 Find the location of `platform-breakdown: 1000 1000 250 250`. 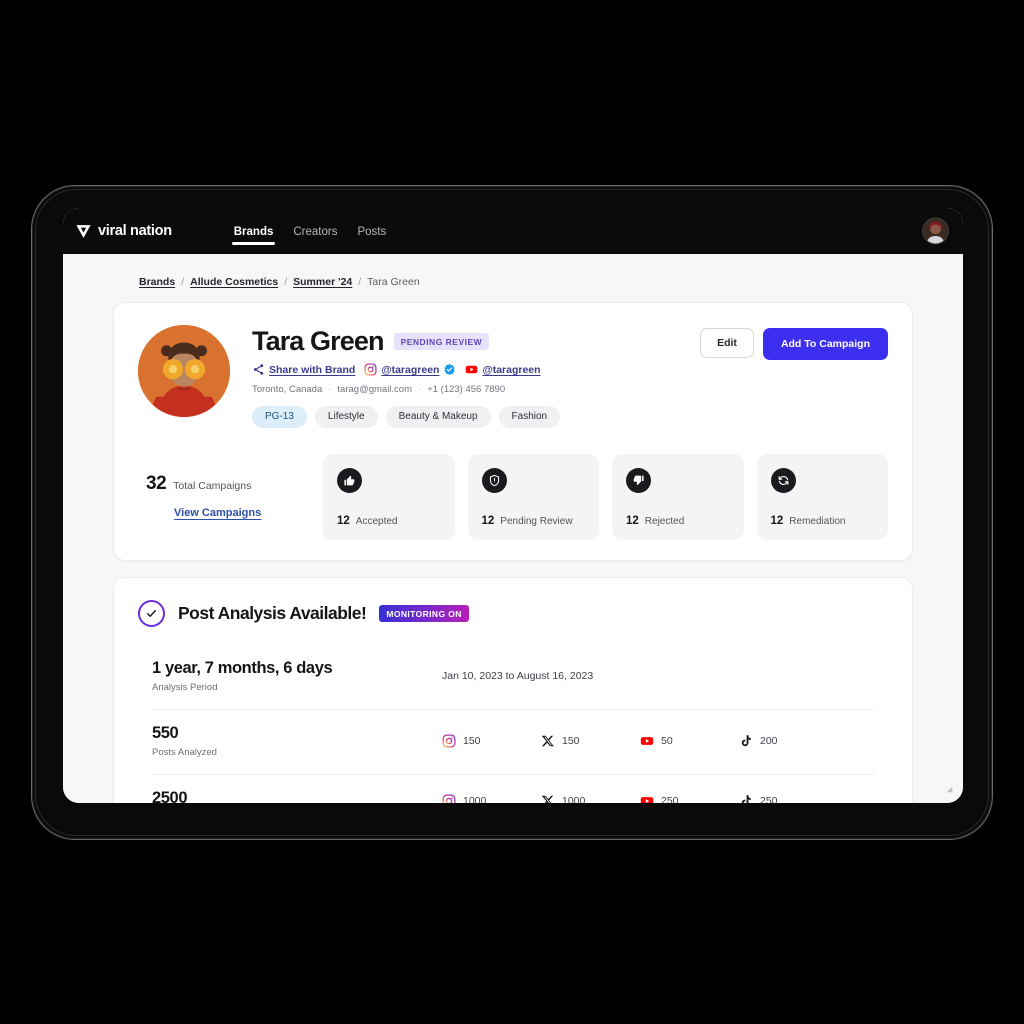

platform-breakdown: 1000 1000 250 250 is located at coordinates (658, 798).